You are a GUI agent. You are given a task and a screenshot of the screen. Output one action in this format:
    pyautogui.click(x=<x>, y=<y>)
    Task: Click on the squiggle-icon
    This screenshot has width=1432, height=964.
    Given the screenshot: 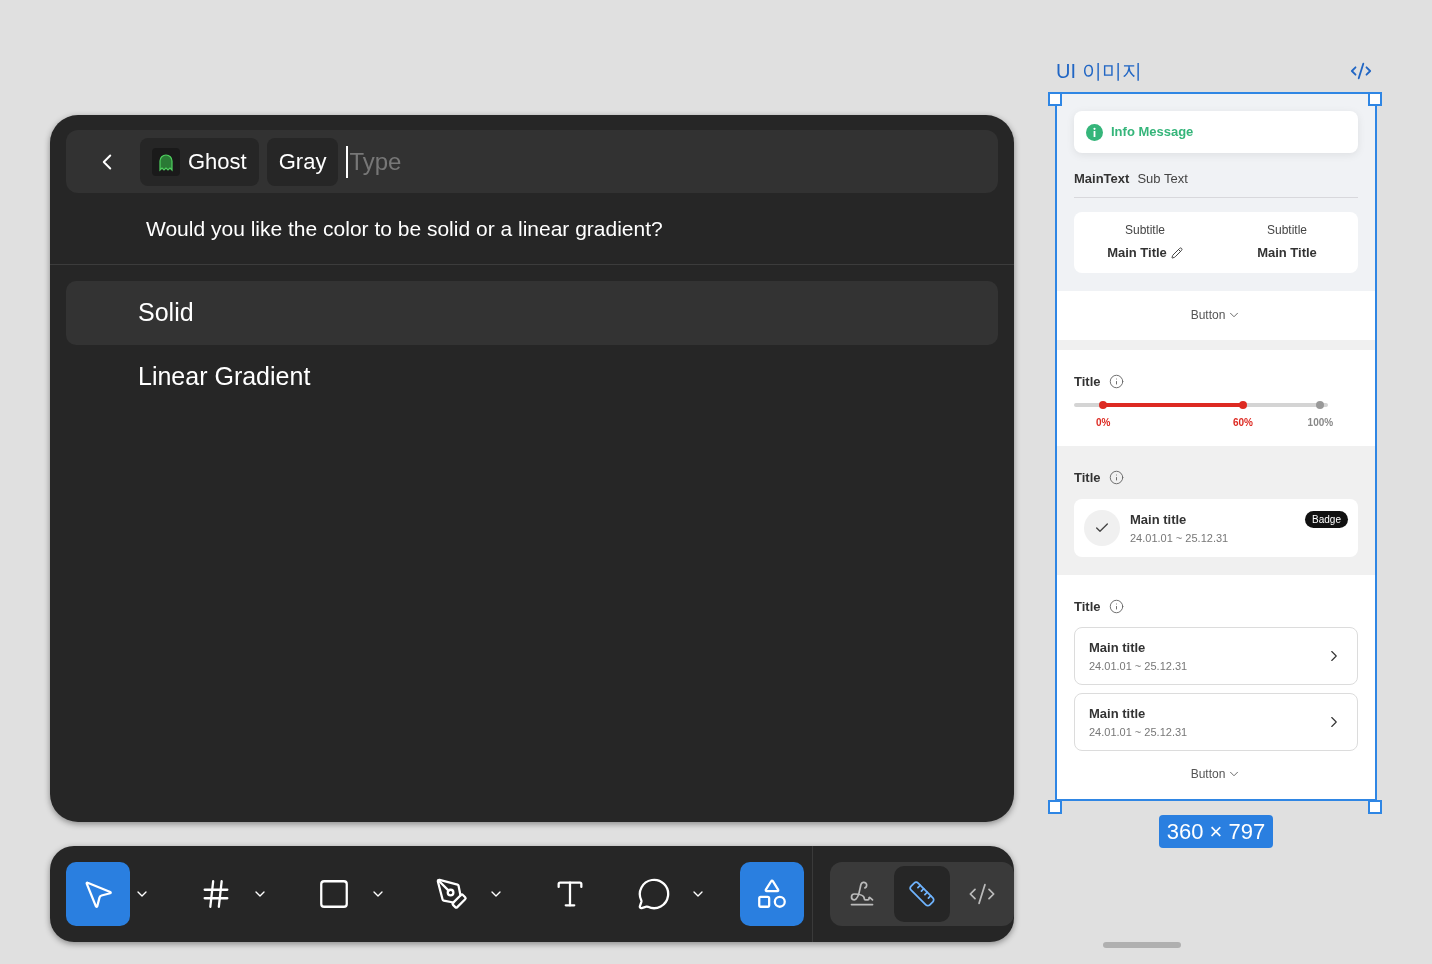 What is the action you would take?
    pyautogui.click(x=862, y=894)
    